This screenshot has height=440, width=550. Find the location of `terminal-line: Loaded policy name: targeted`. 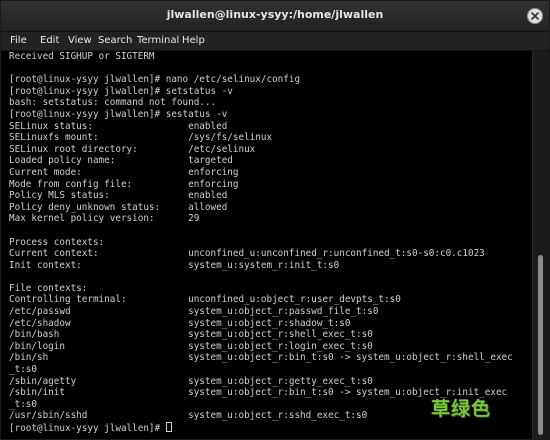

terminal-line: Loaded policy name: targeted is located at coordinates (121, 161).